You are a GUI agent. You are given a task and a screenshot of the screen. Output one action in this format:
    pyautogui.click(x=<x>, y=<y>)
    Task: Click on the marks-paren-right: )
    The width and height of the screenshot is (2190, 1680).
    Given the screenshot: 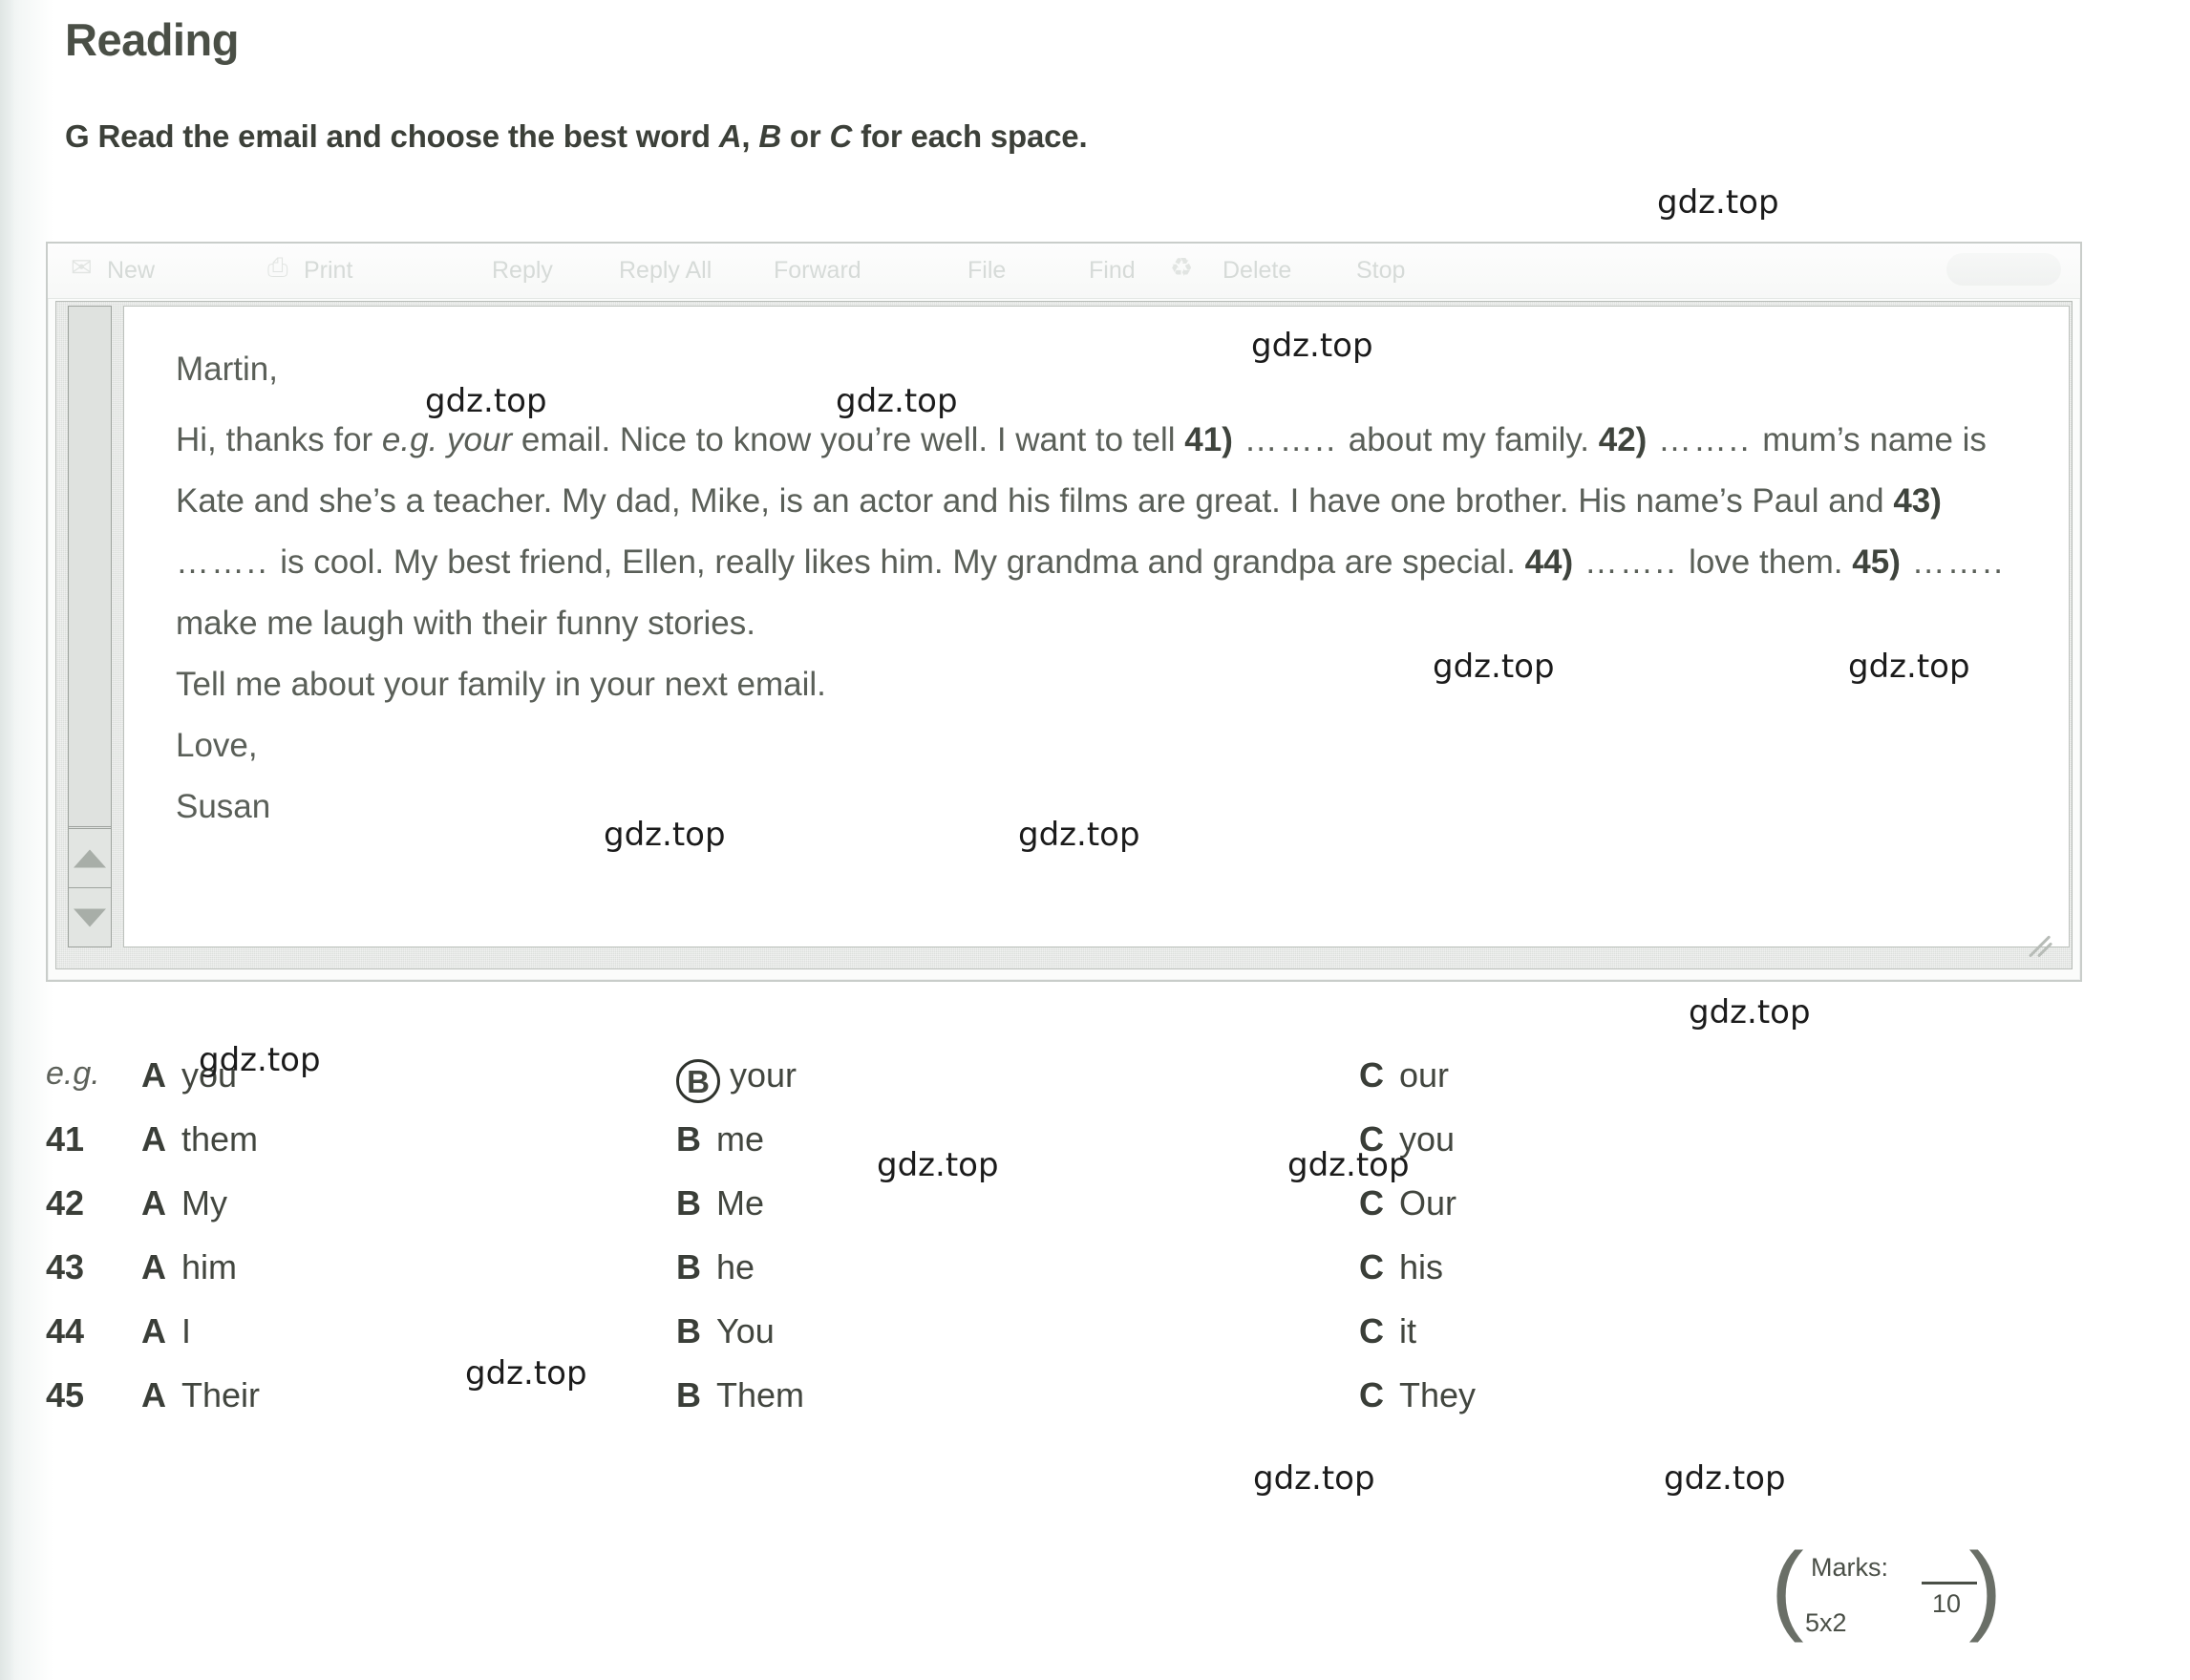 What is the action you would take?
    pyautogui.click(x=1985, y=1588)
    